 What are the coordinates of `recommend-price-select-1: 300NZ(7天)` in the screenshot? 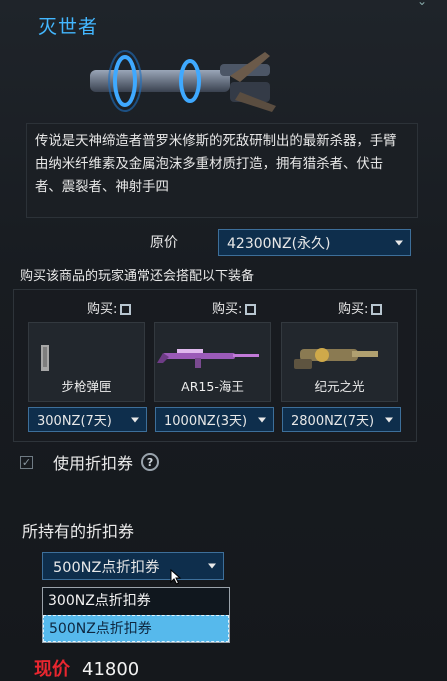 It's located at (87, 419).